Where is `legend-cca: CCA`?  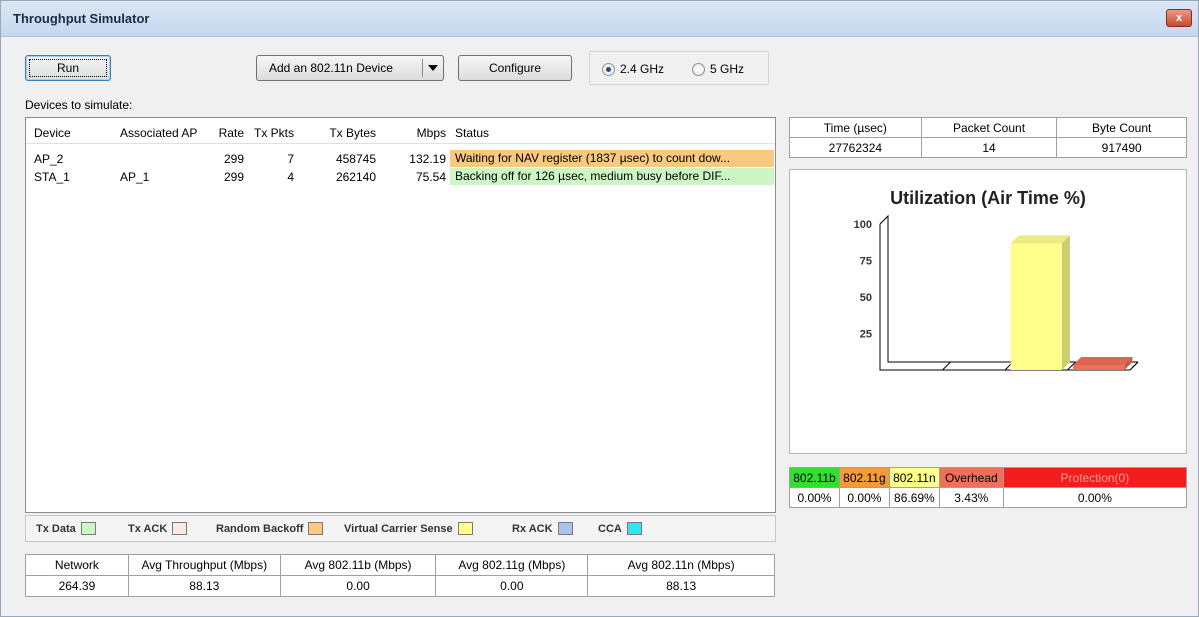
legend-cca: CCA is located at coordinates (620, 528).